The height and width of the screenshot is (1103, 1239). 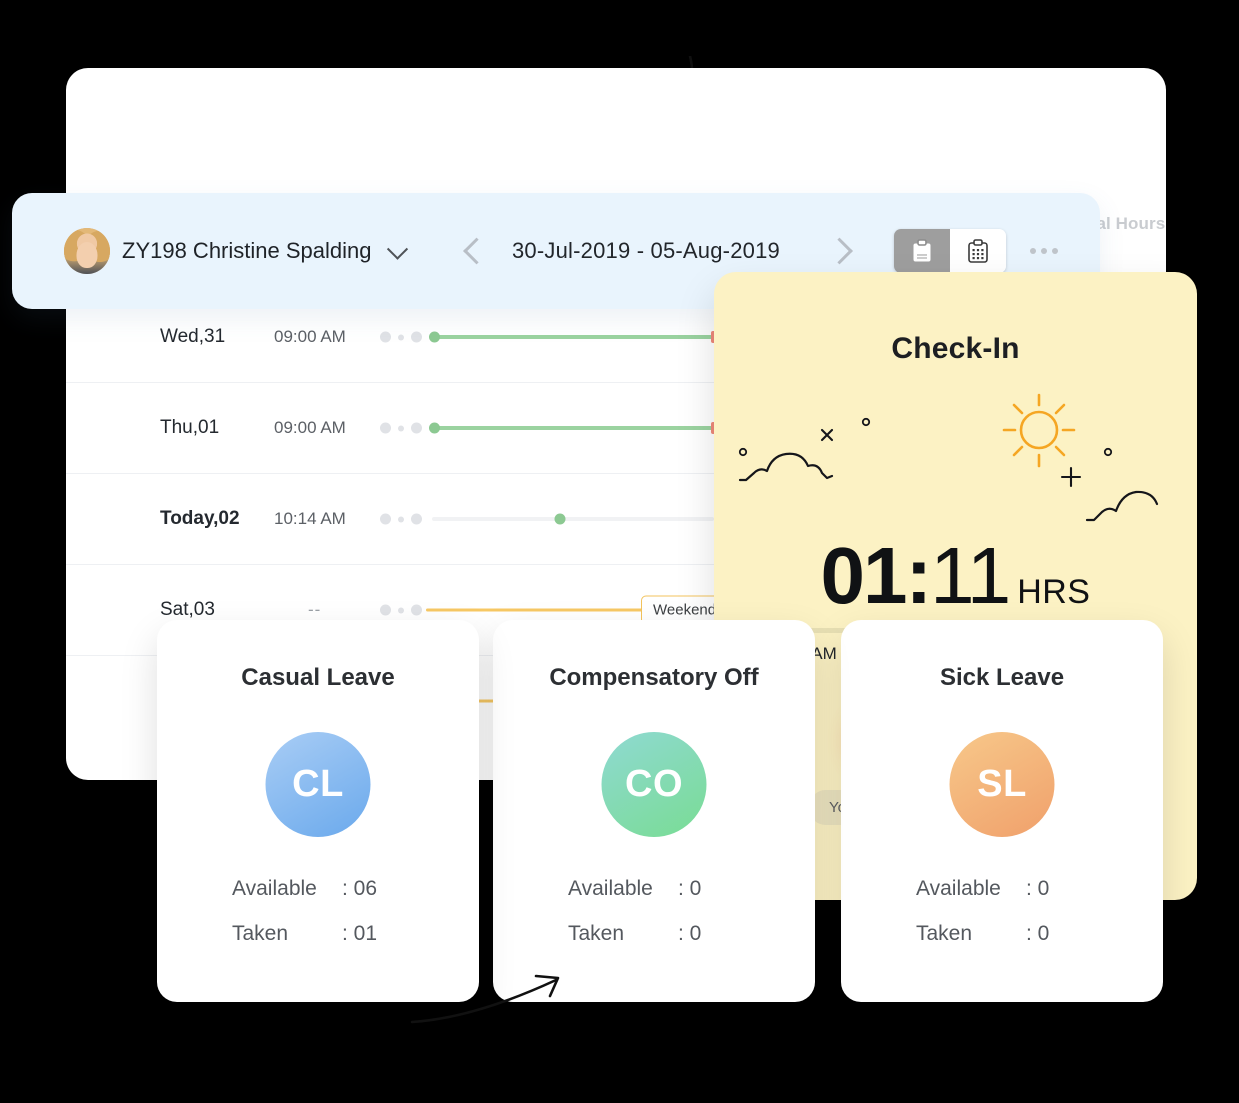 I want to click on pointer-arrow-bottom-icon, so click(x=485, y=999).